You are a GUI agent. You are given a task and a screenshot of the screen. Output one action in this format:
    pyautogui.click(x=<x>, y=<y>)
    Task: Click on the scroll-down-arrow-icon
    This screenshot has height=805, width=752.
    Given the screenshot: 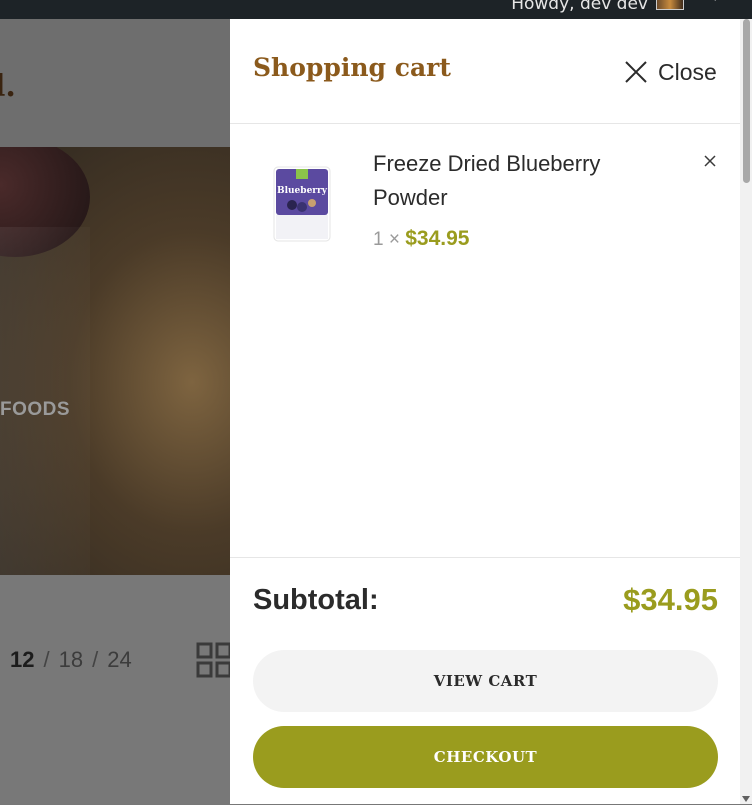 What is the action you would take?
    pyautogui.click(x=746, y=799)
    